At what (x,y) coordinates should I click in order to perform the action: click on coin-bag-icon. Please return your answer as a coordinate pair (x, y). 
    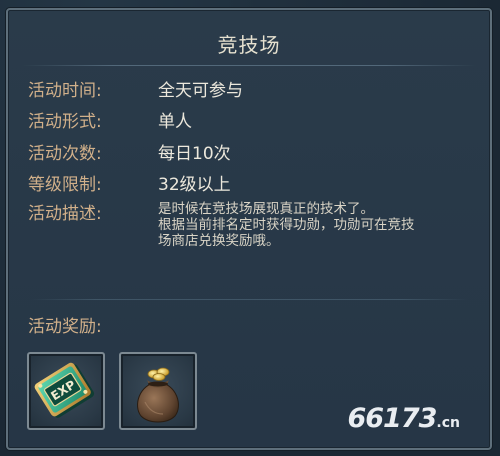
    Looking at the image, I should click on (158, 395).